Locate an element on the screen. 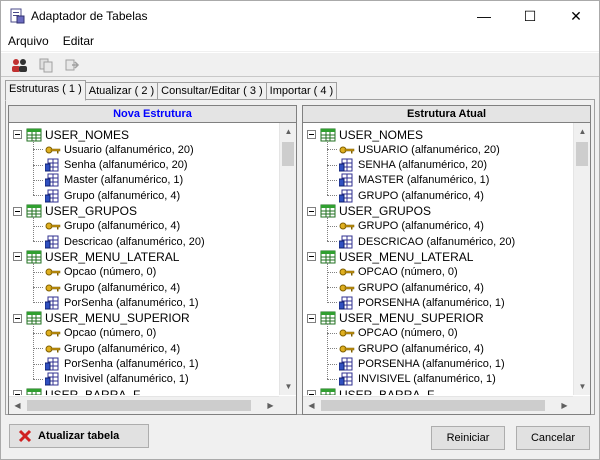 This screenshot has width=600, height=460. app-icon is located at coordinates (17, 16).